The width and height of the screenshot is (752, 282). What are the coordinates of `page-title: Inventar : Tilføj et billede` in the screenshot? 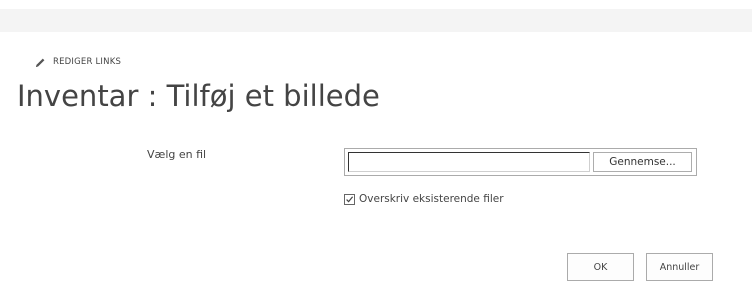 It's located at (198, 96).